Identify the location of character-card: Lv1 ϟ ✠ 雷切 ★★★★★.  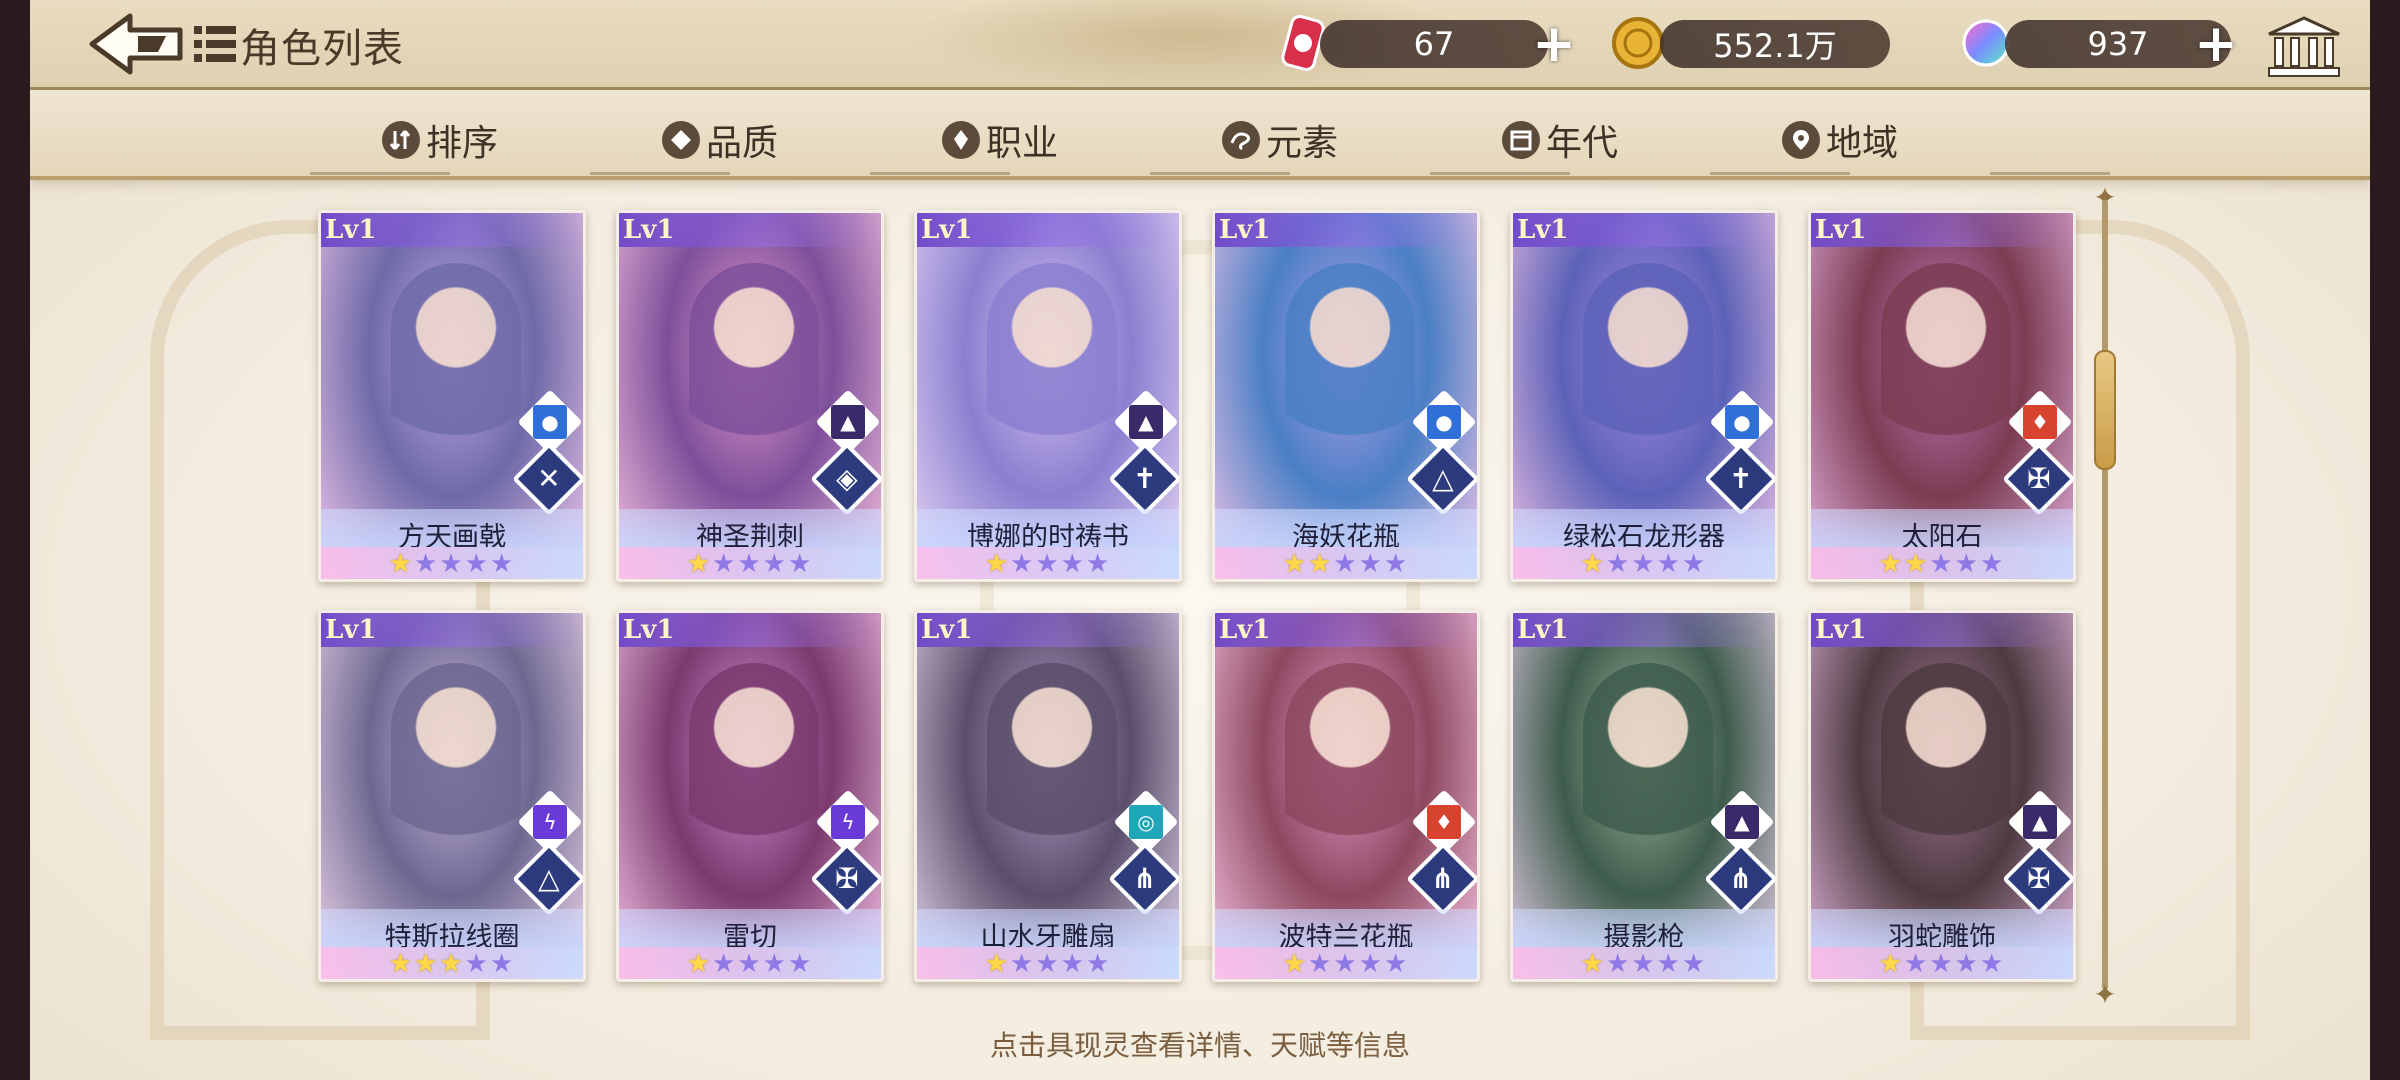
(750, 796).